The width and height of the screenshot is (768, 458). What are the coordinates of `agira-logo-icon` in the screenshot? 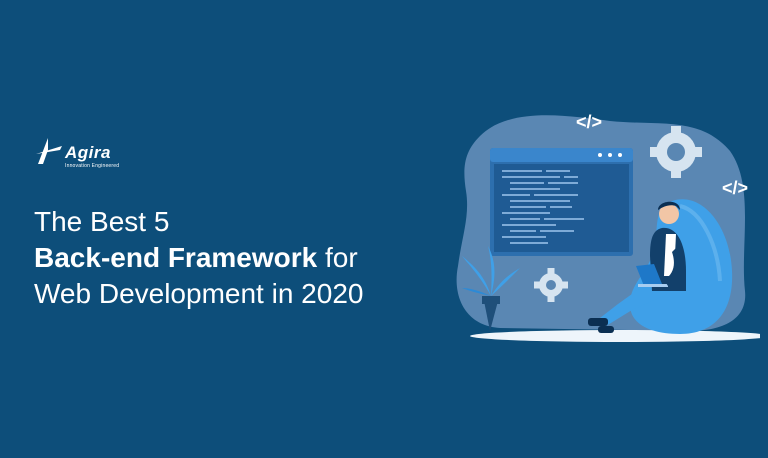 It's located at (49, 151).